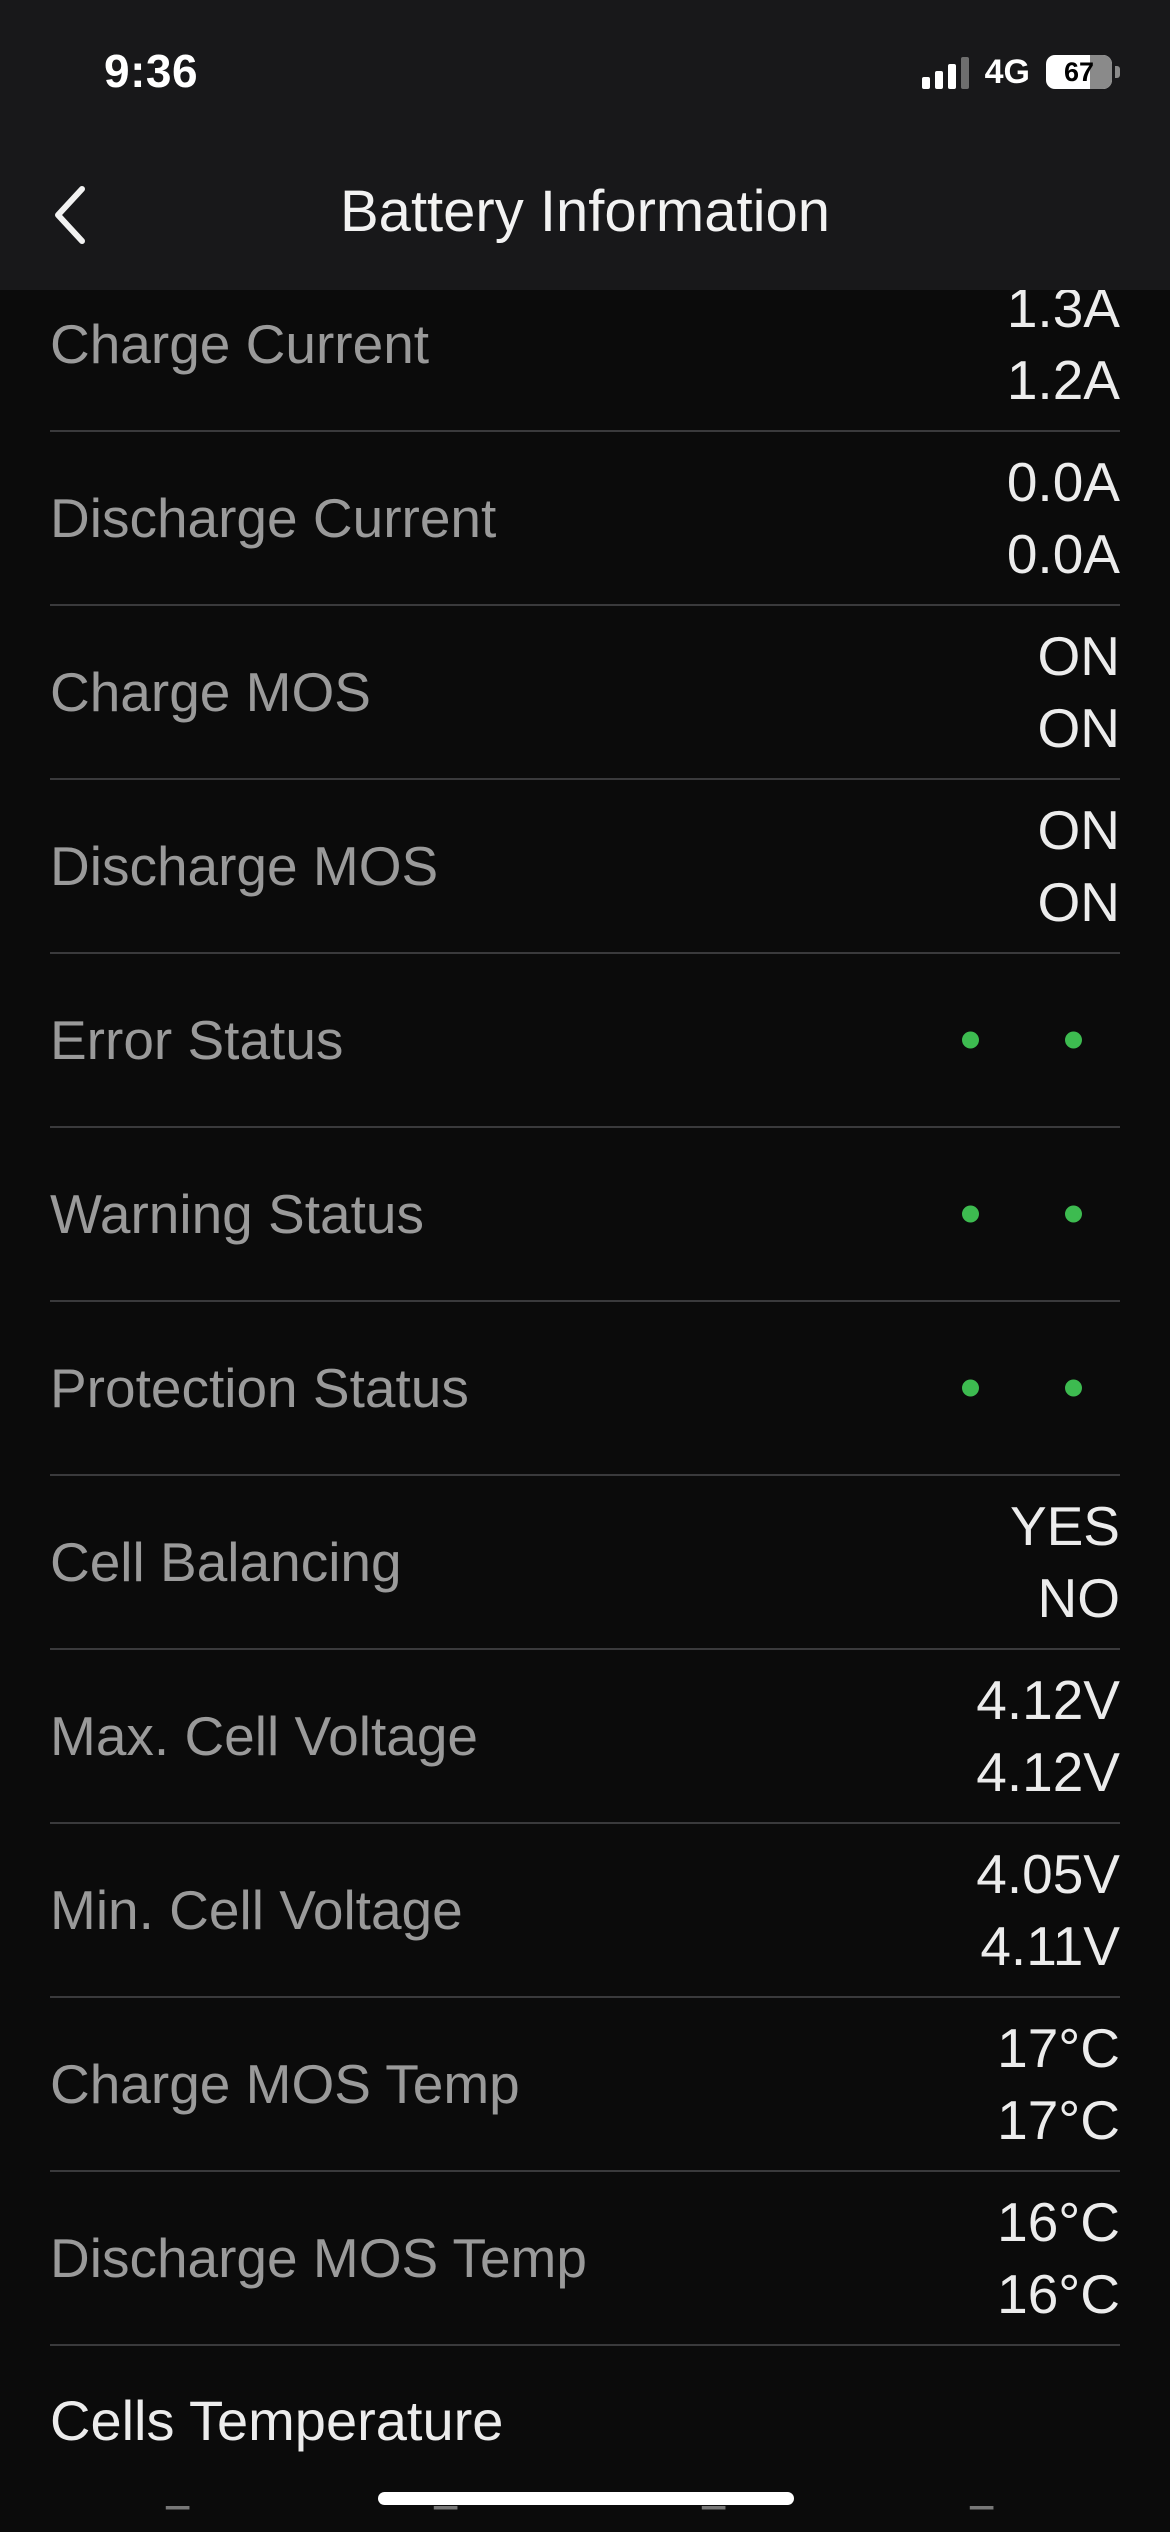 This screenshot has width=1170, height=2532. Describe the element at coordinates (1063, 344) in the screenshot. I see `row-values: 1.3A 1.2A` at that location.